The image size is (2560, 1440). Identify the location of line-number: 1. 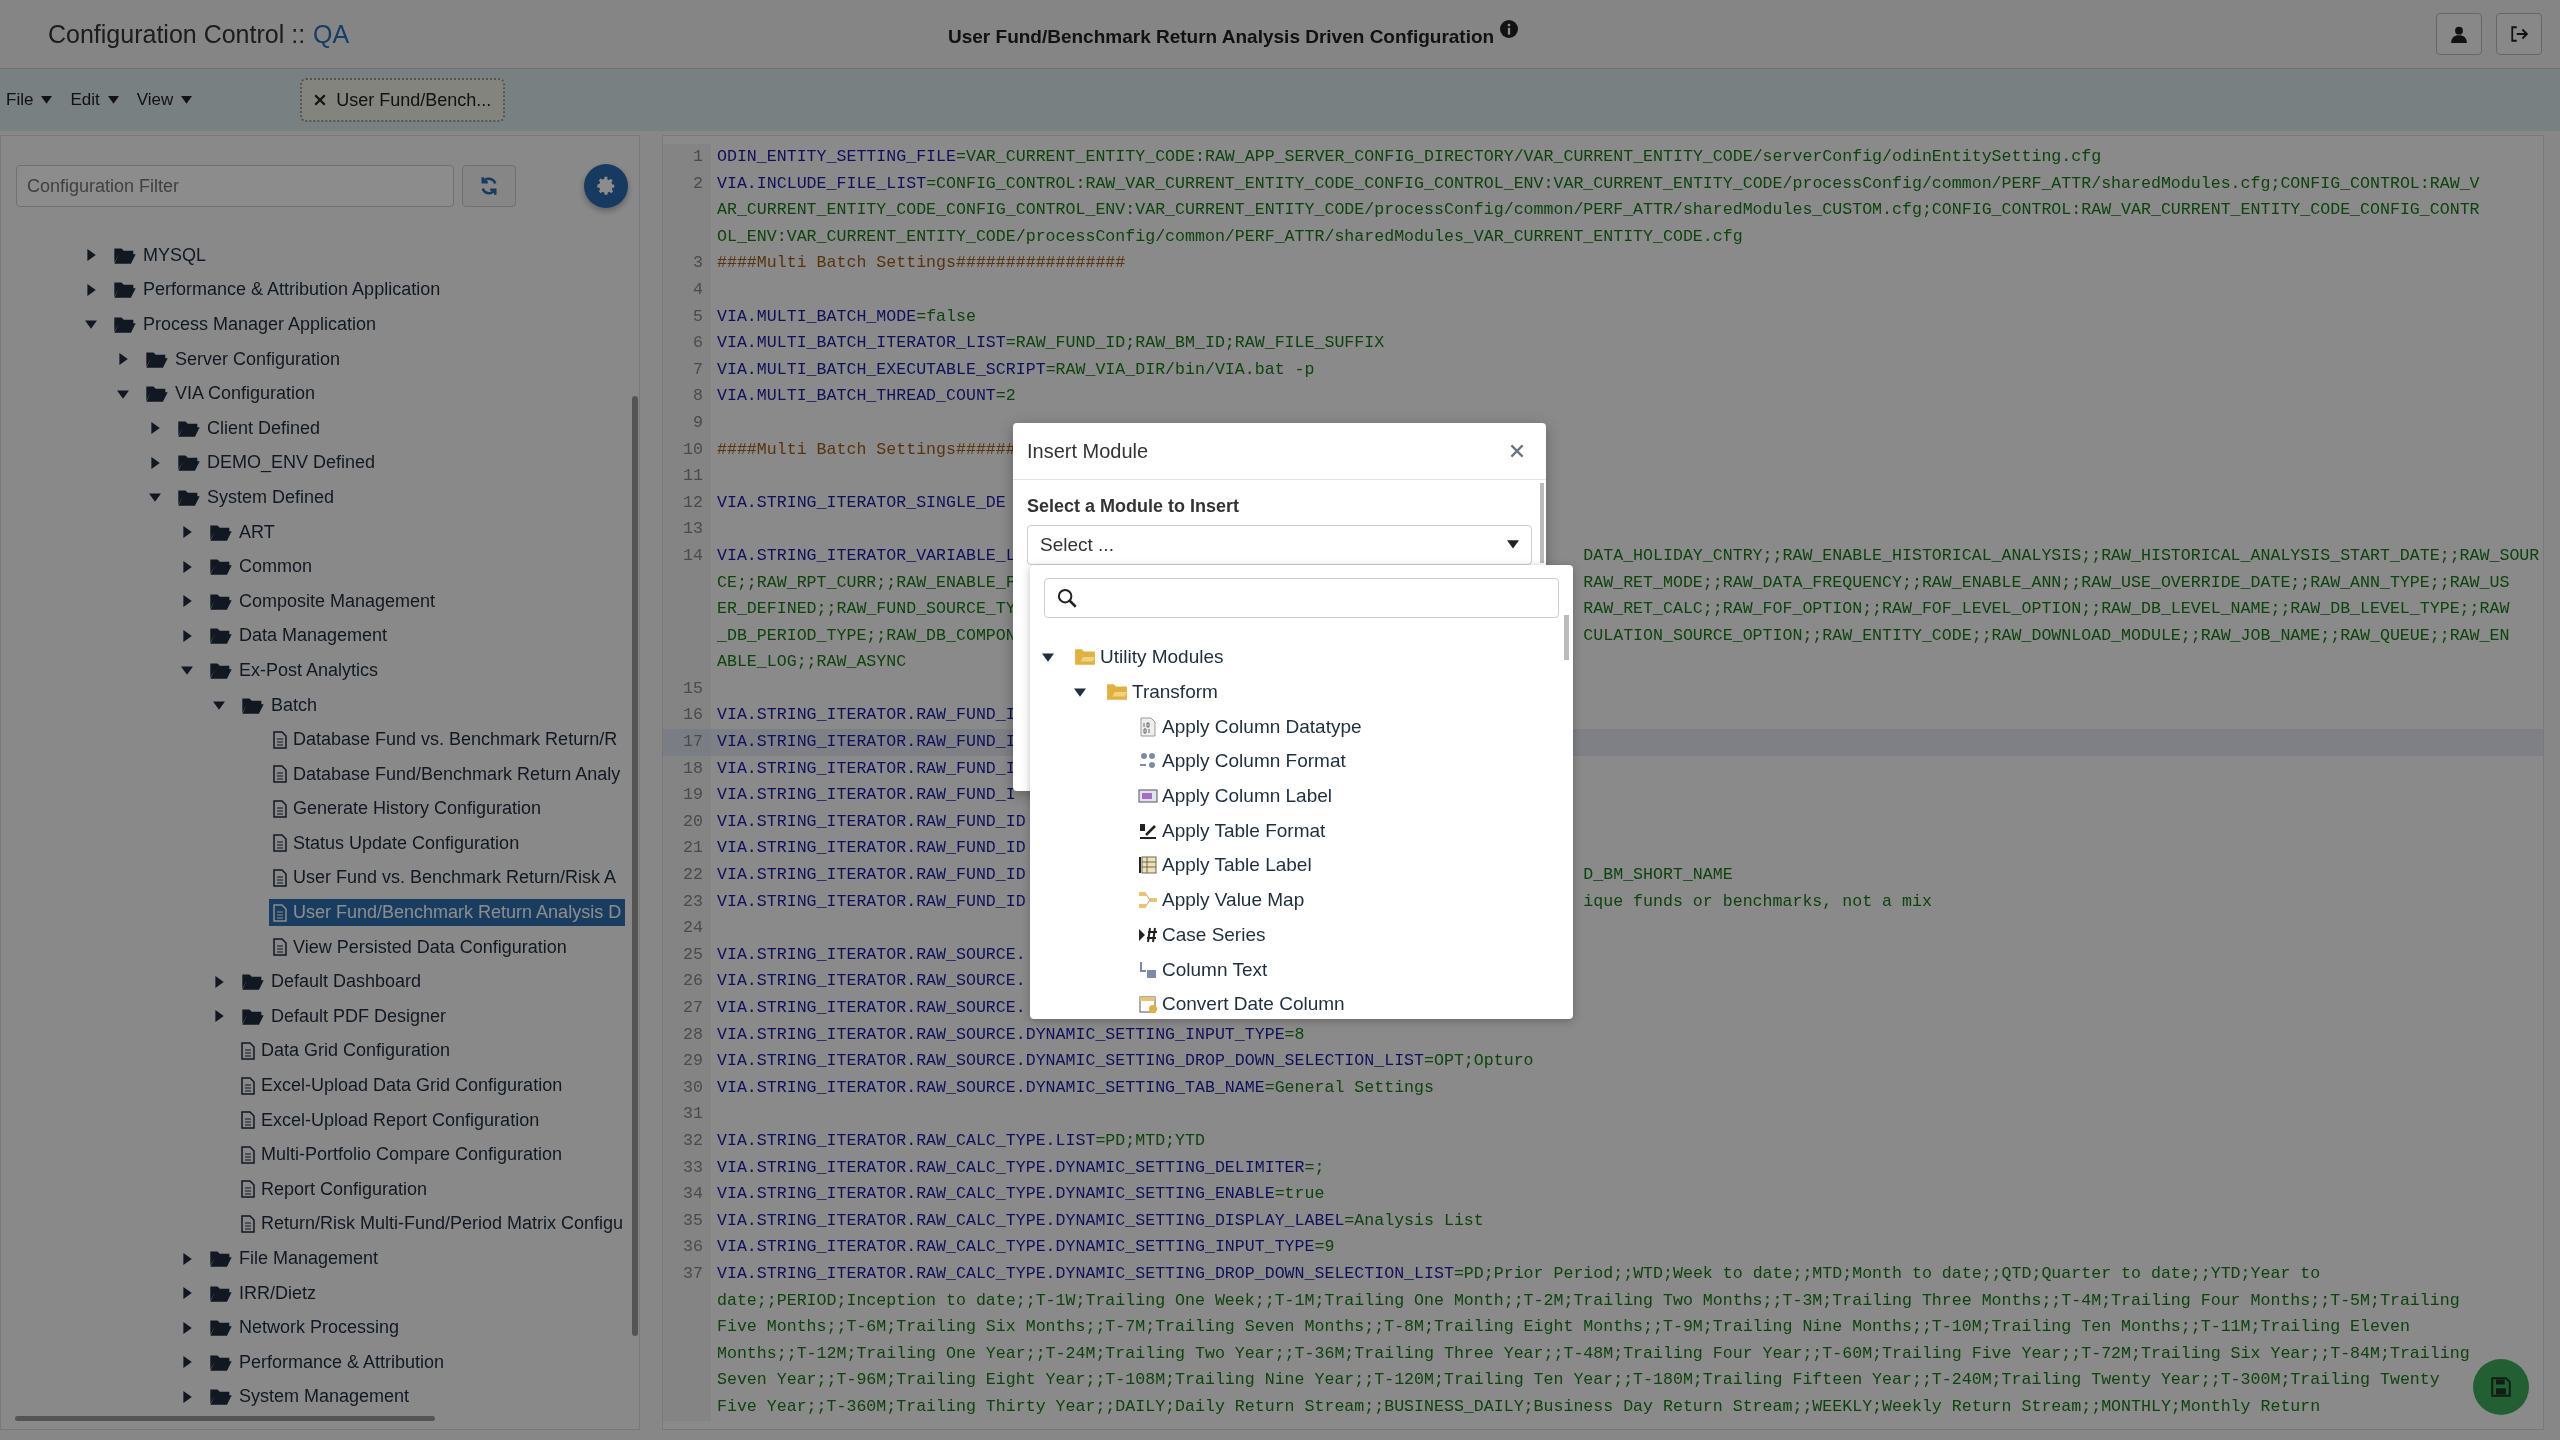
(687, 157).